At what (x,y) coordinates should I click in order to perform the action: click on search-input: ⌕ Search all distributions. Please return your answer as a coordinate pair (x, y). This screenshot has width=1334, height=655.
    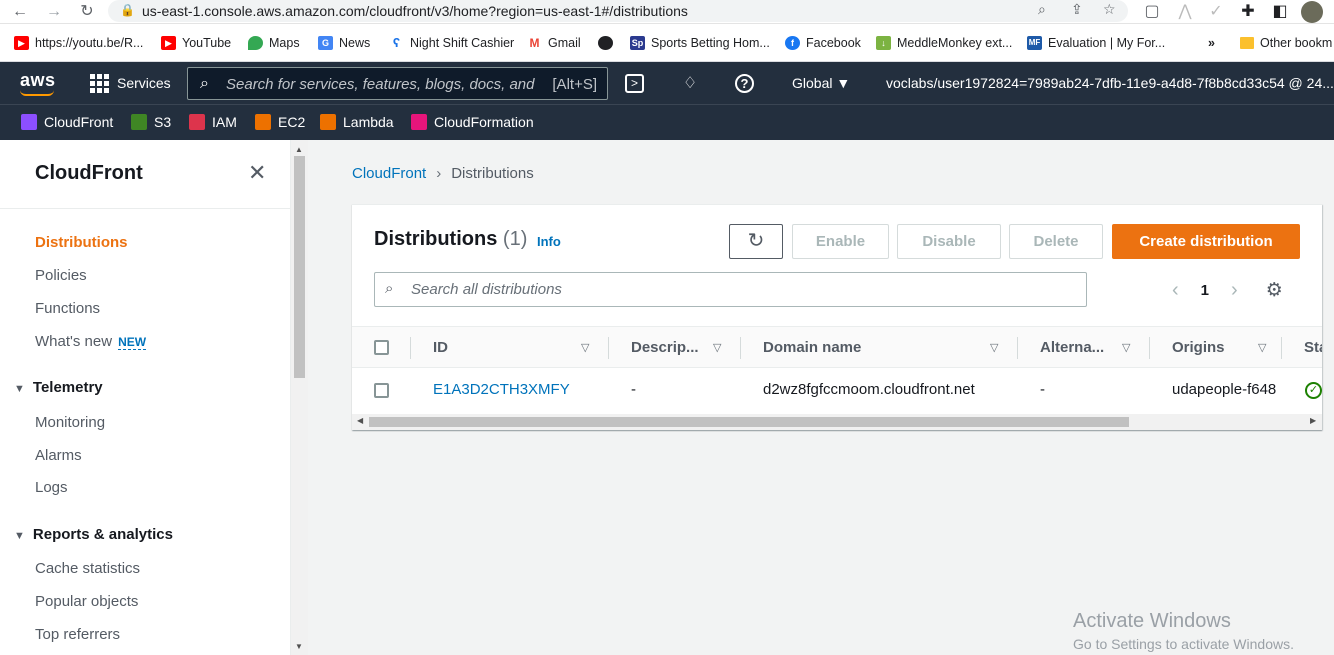
    Looking at the image, I should click on (730, 289).